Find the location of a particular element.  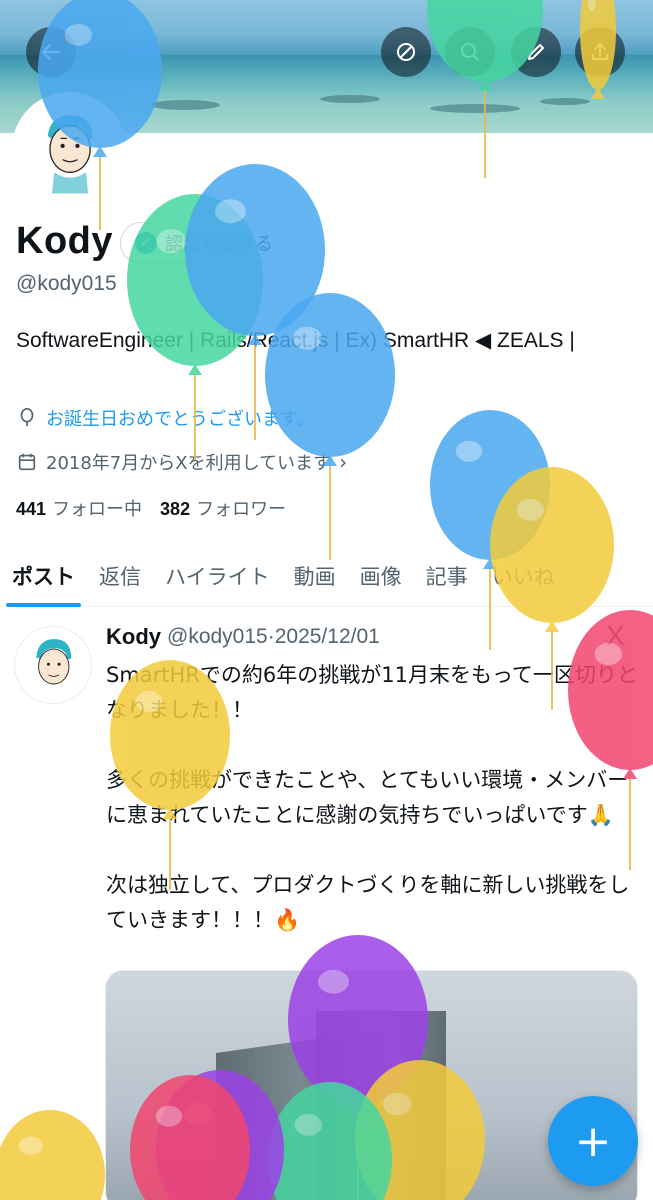

profile-name: Kody is located at coordinates (64, 241).